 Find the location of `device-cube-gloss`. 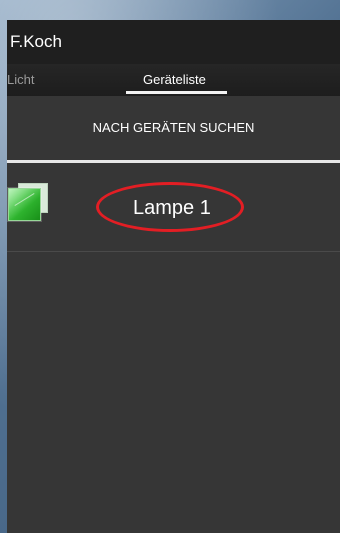

device-cube-gloss is located at coordinates (24, 199).